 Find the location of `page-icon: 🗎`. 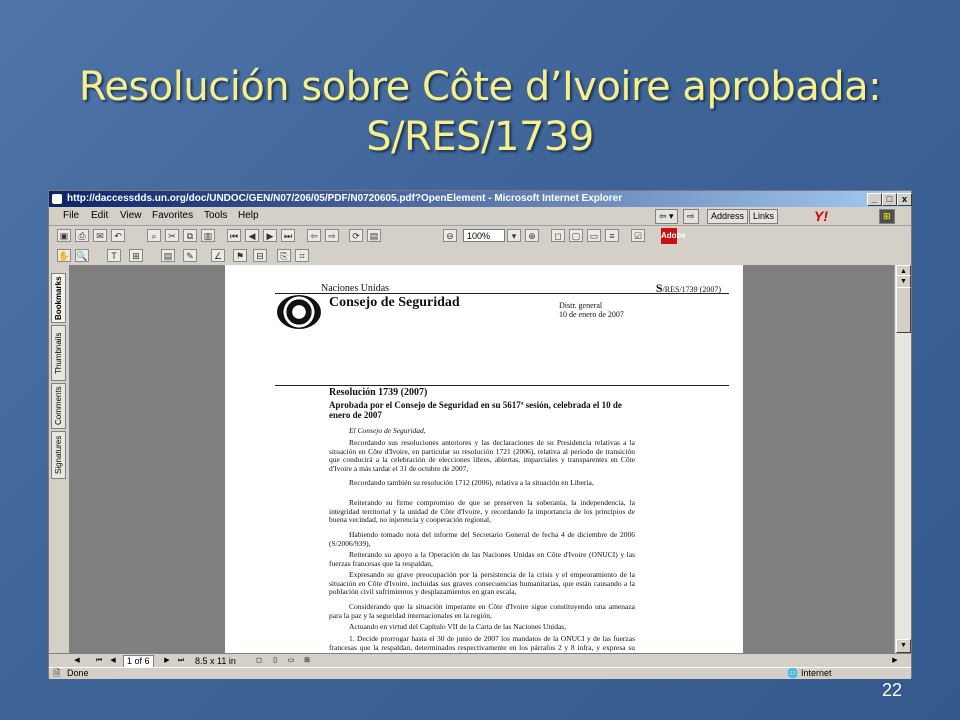

page-icon: 🗎 is located at coordinates (57, 673).